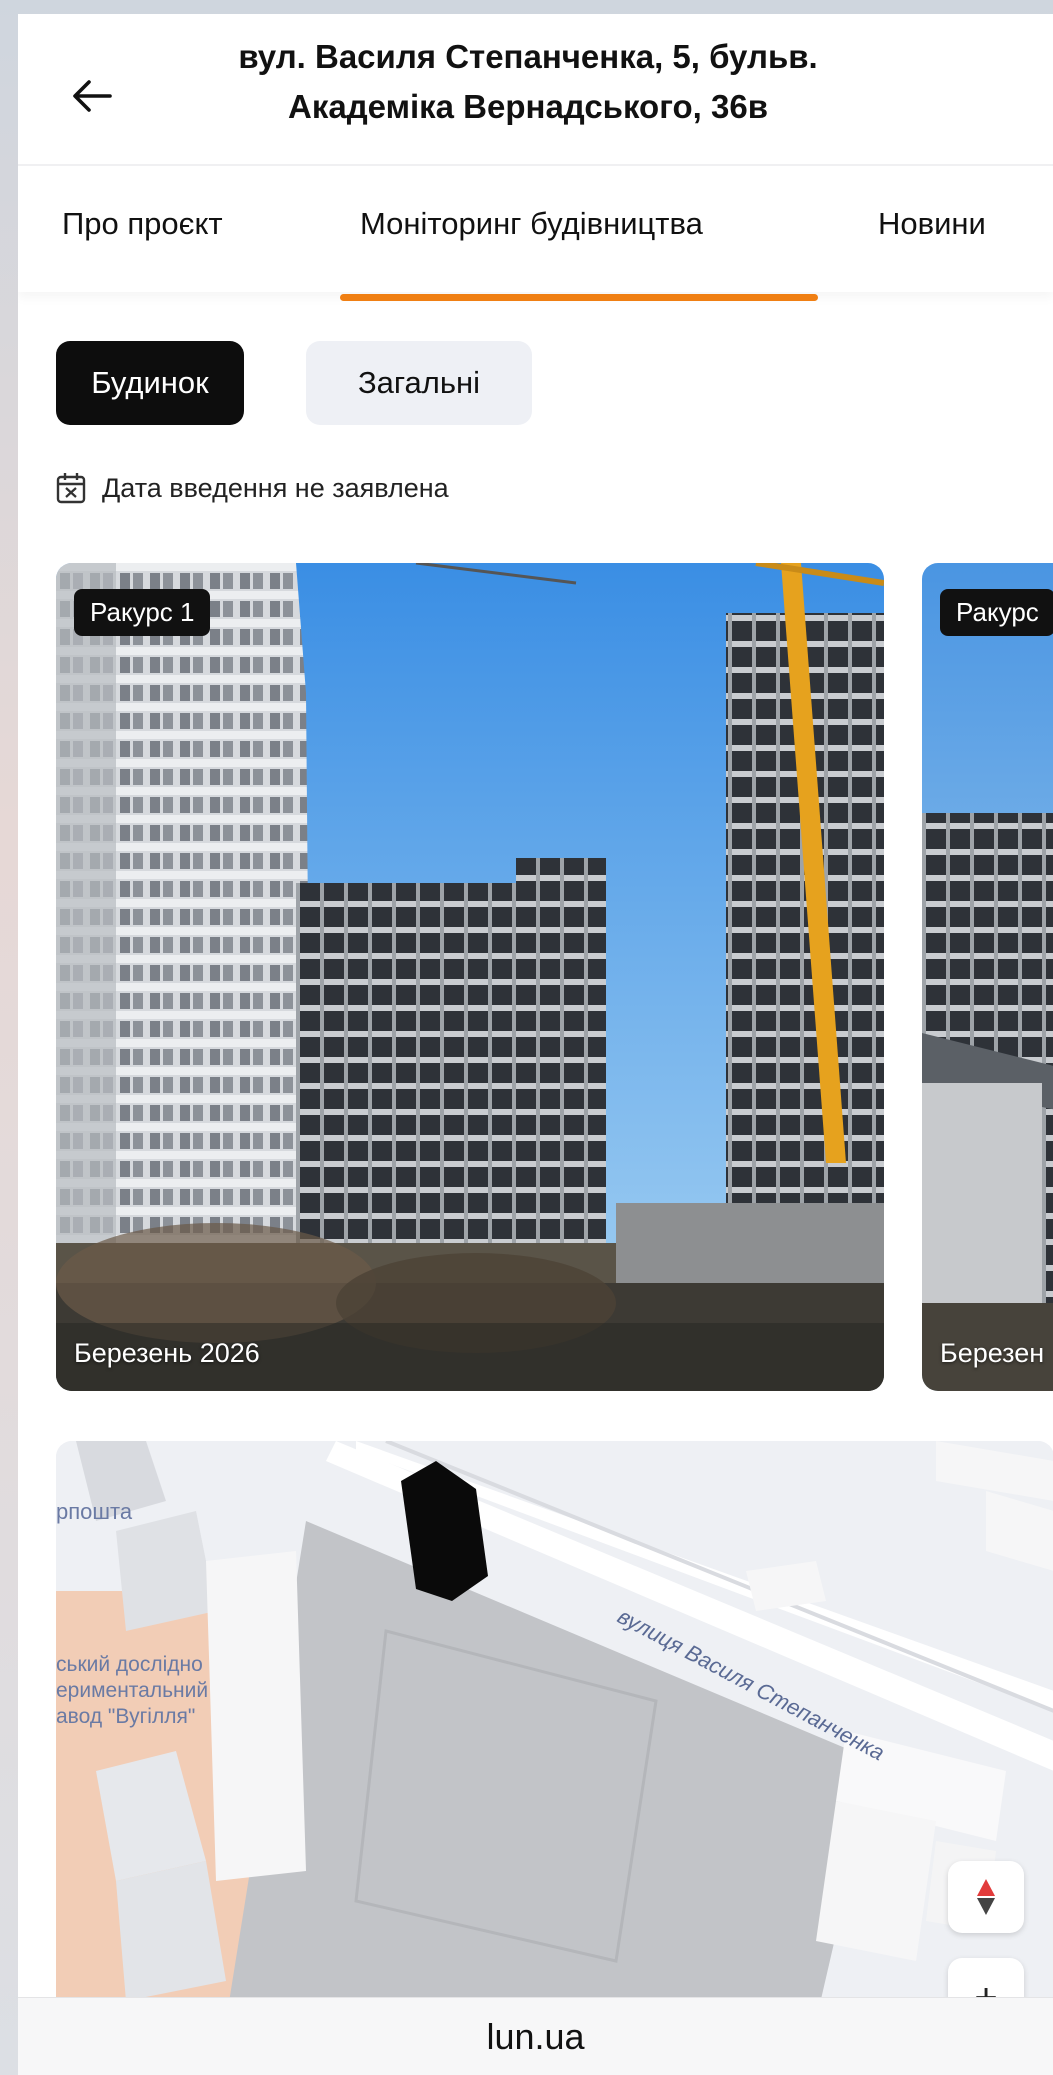 Image resolution: width=1053 pixels, height=2075 pixels. I want to click on photo-date: Березен, so click(992, 1353).